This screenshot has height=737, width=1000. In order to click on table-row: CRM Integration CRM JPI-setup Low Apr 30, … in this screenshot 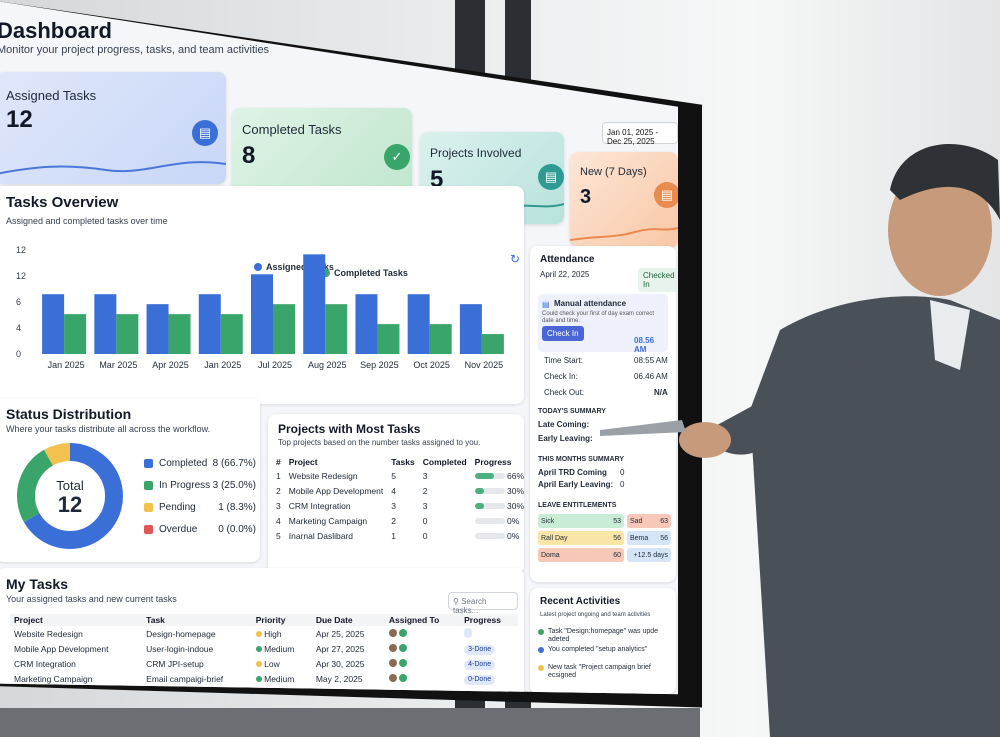, I will do `click(264, 663)`.